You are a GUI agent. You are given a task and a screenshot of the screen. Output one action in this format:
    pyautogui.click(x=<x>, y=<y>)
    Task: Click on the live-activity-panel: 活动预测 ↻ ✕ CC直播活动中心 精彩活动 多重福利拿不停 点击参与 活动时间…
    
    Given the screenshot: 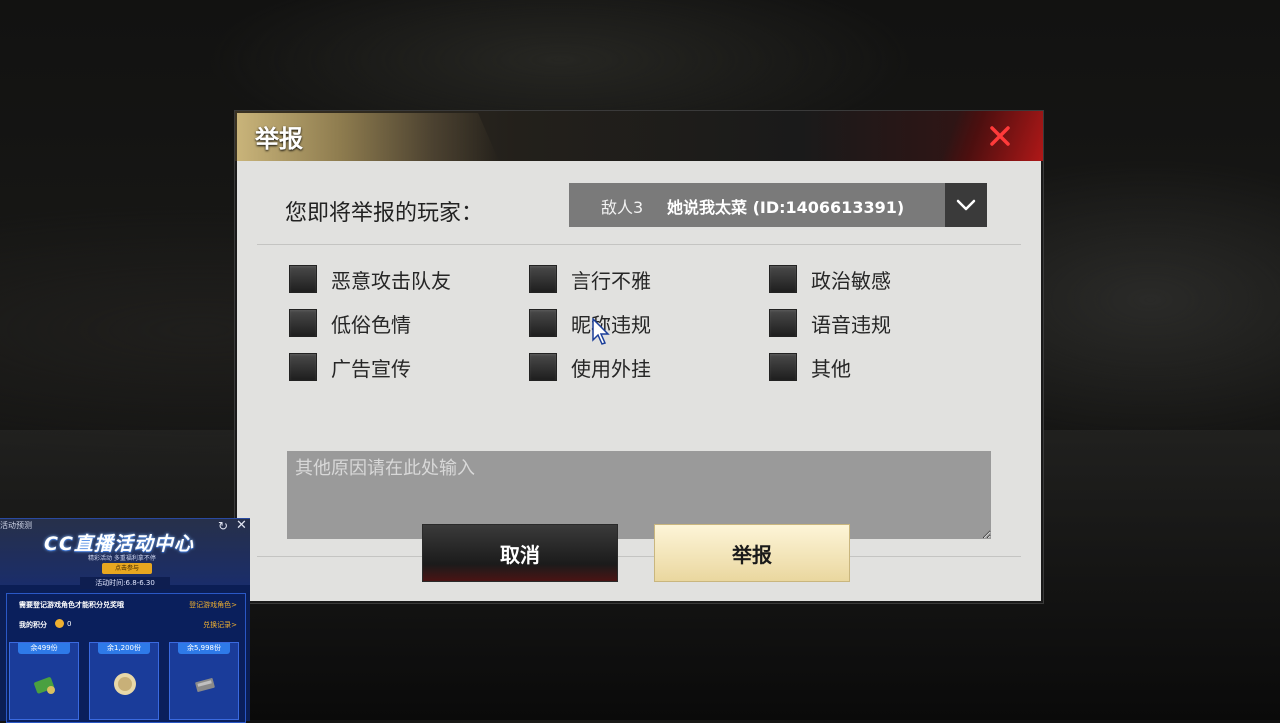 What is the action you would take?
    pyautogui.click(x=125, y=620)
    